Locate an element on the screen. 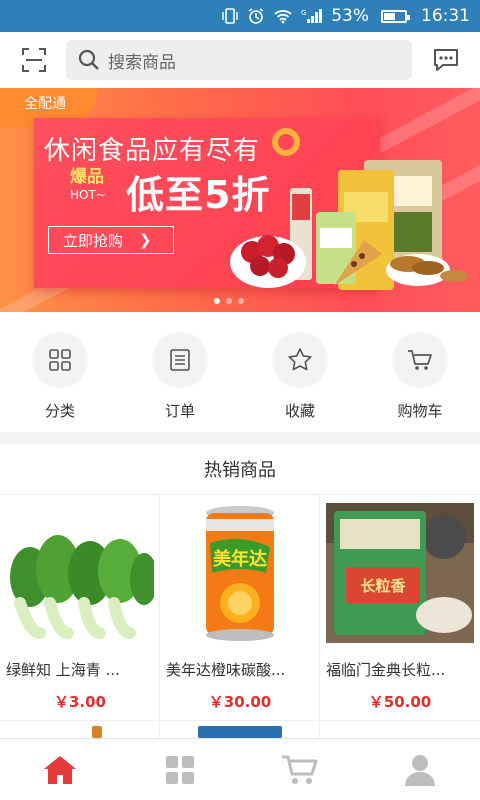 The image size is (480, 800). product-card: 长粒香 福临门金典长粒... ￥50.00 is located at coordinates (400, 608).